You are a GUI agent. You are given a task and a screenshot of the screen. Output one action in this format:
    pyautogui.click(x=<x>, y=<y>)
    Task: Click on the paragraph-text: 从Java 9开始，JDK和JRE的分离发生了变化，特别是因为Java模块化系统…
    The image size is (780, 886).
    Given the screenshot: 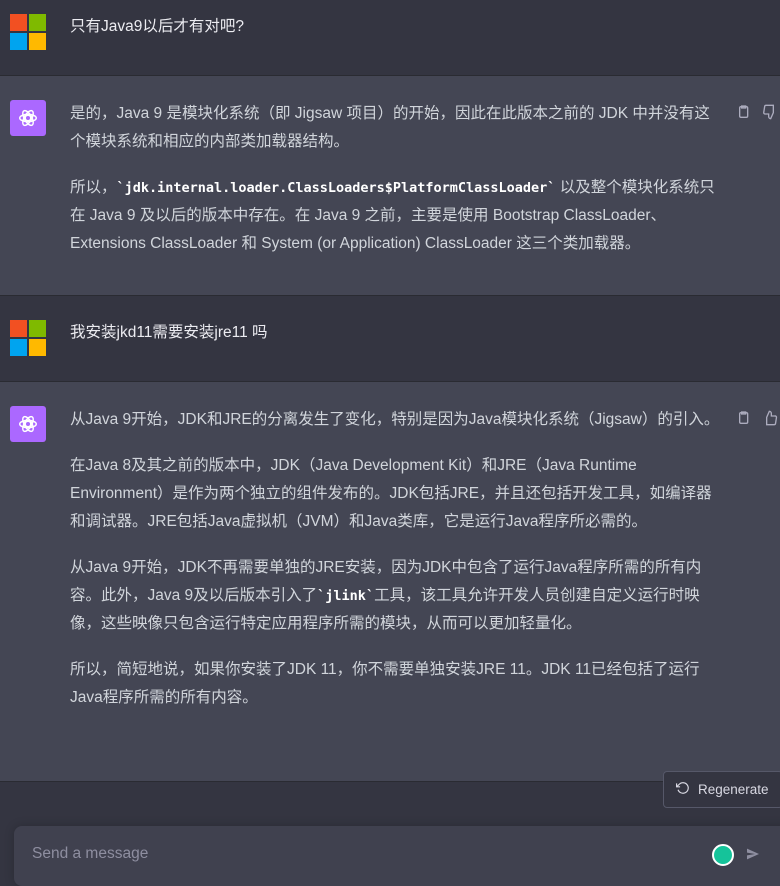 What is the action you would take?
    pyautogui.click(x=395, y=419)
    